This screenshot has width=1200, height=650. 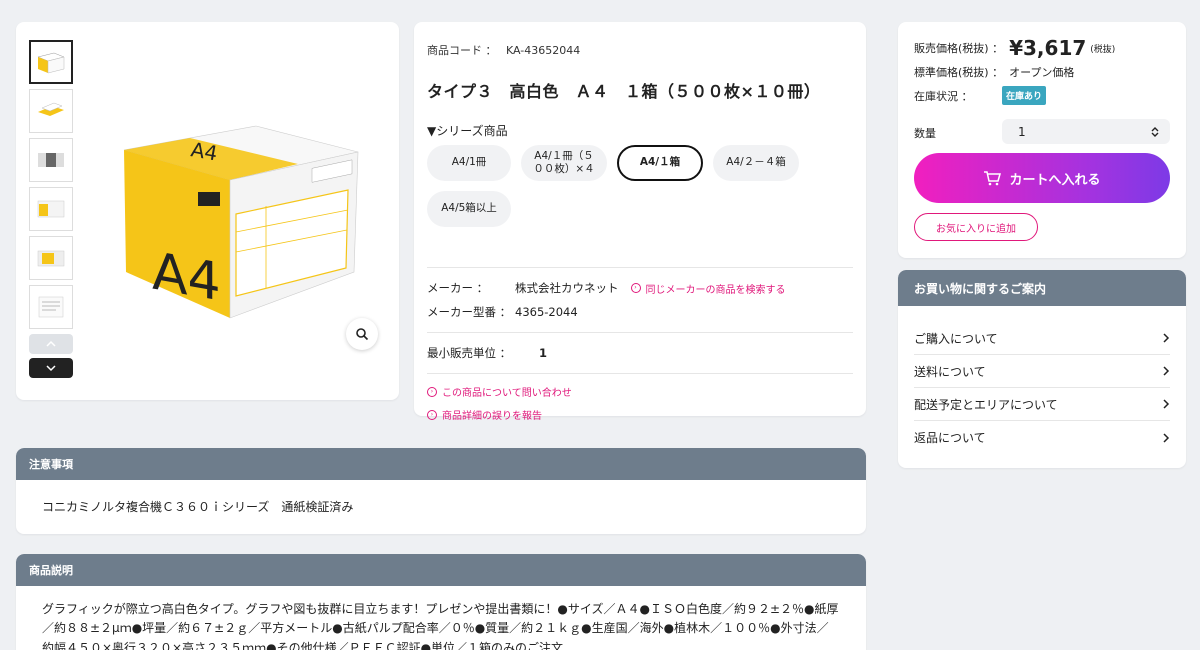 What do you see at coordinates (1055, 180) in the screenshot?
I see `add-to-cart-label: カートへ入れる` at bounding box center [1055, 180].